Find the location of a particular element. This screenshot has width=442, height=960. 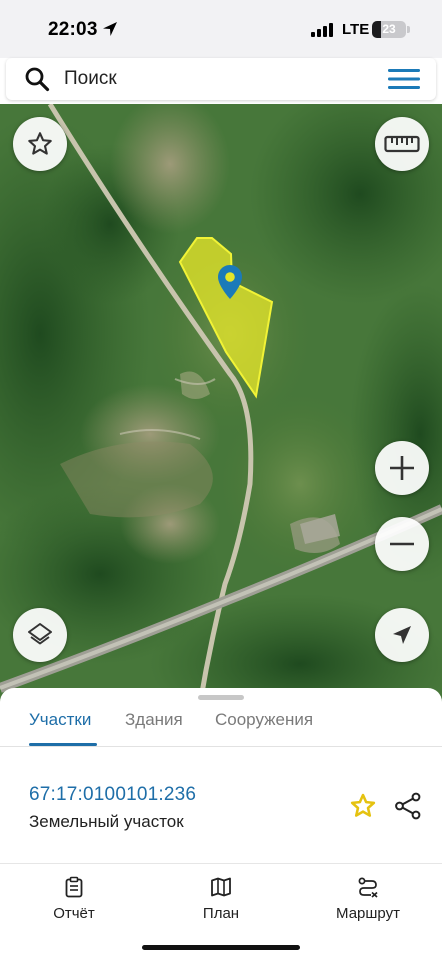

layers-button is located at coordinates (40, 635).